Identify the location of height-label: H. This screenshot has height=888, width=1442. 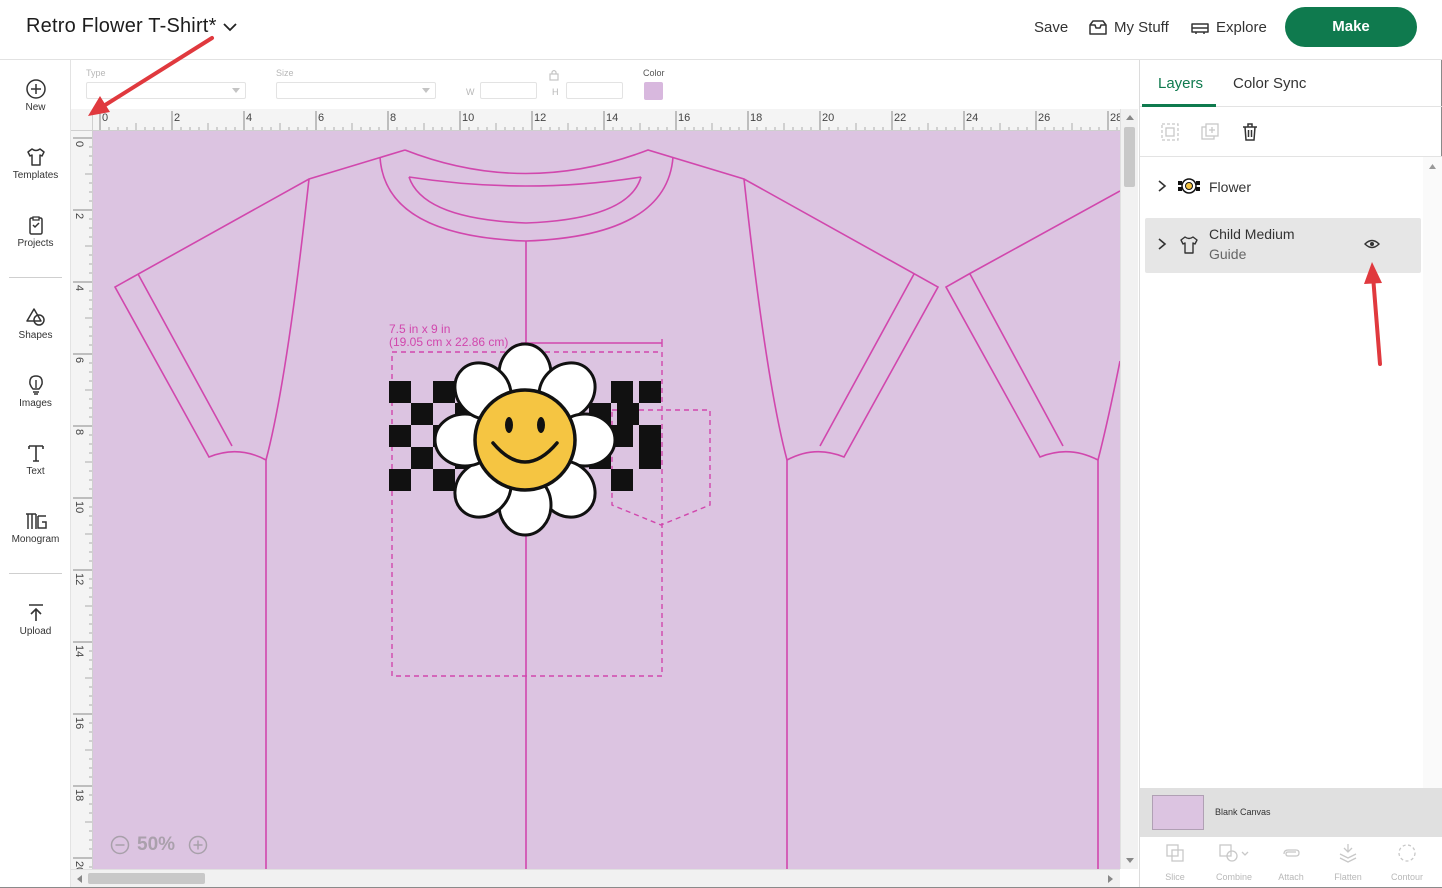
(555, 92).